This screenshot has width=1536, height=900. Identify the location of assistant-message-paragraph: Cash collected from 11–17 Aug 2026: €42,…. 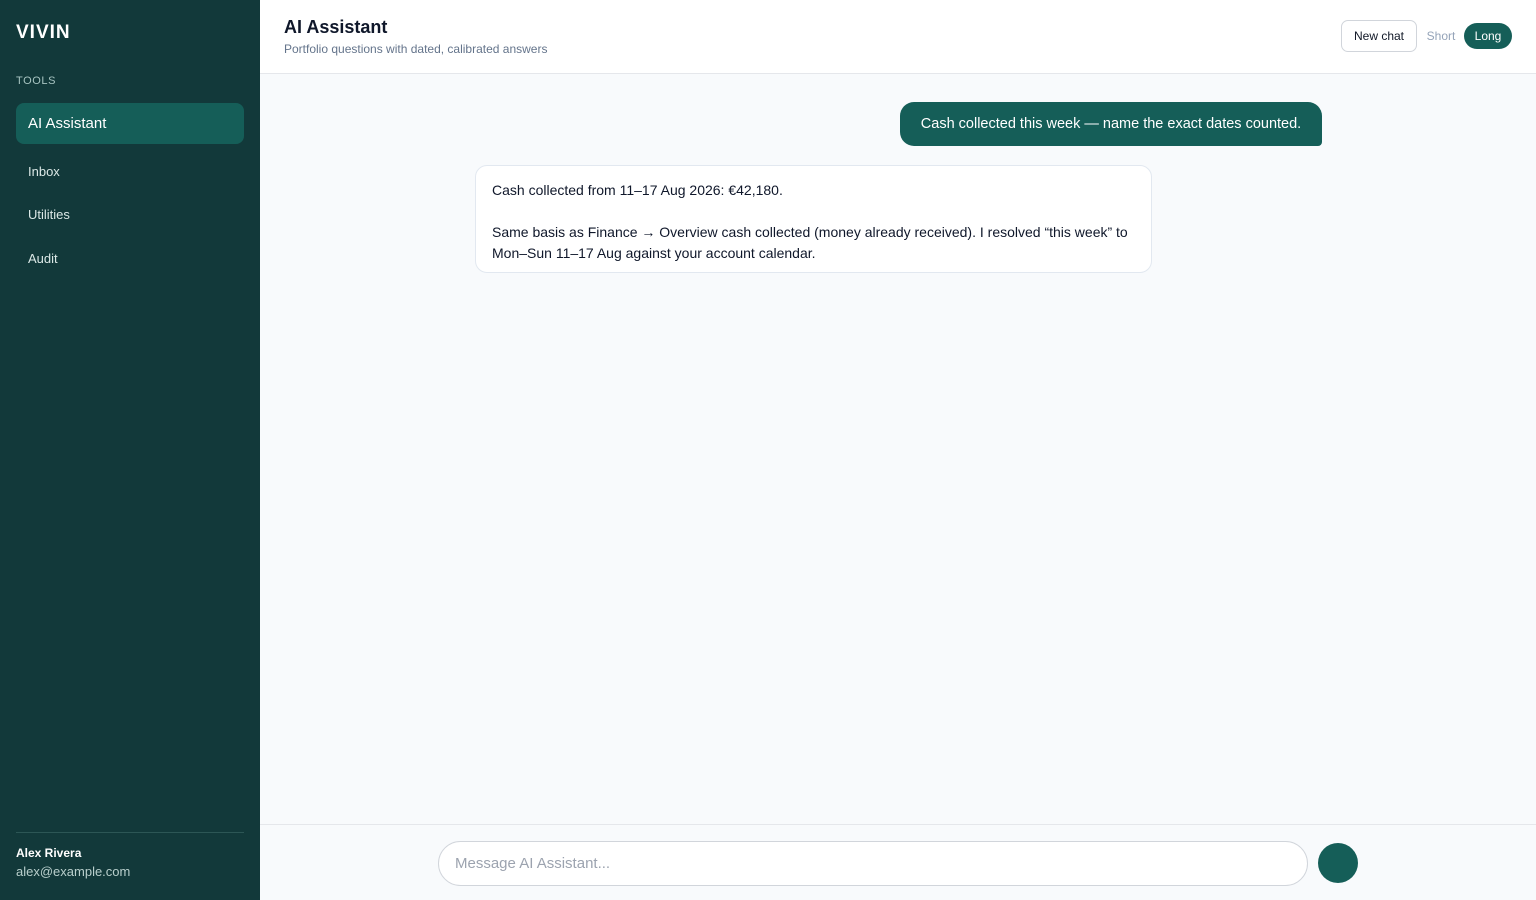
(637, 190).